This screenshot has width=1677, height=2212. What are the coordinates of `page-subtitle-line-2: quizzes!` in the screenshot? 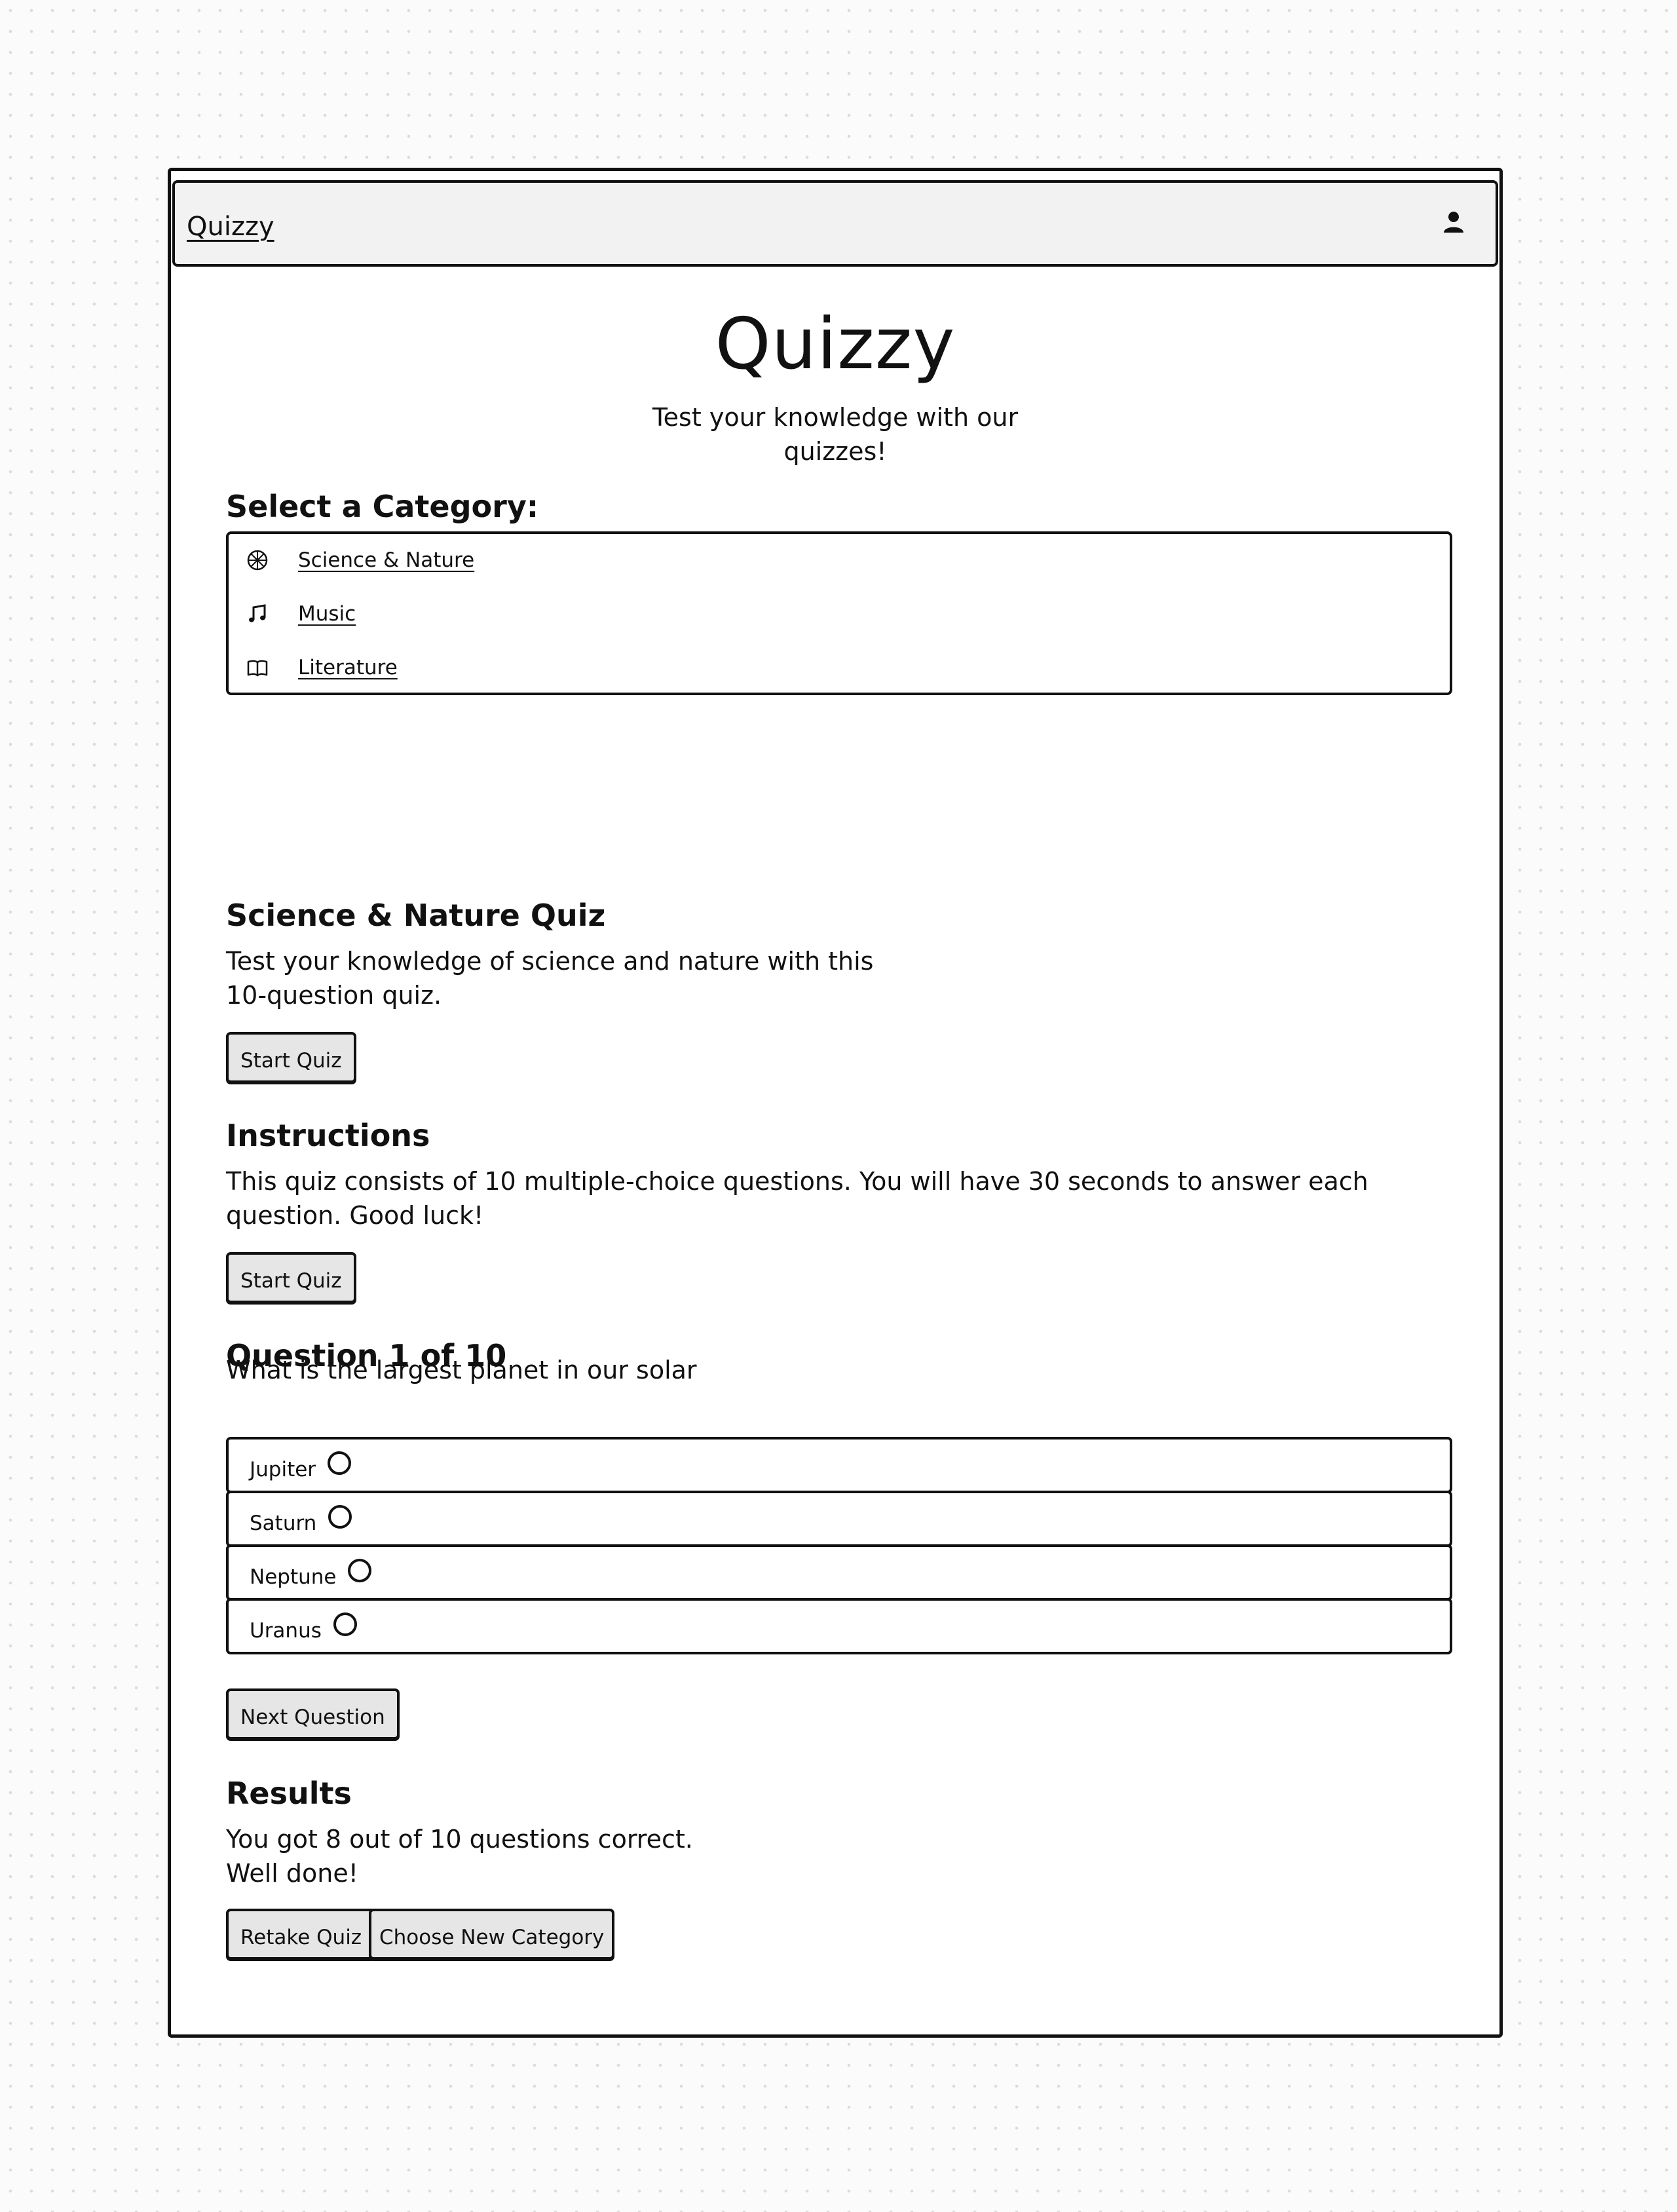 It's located at (835, 452).